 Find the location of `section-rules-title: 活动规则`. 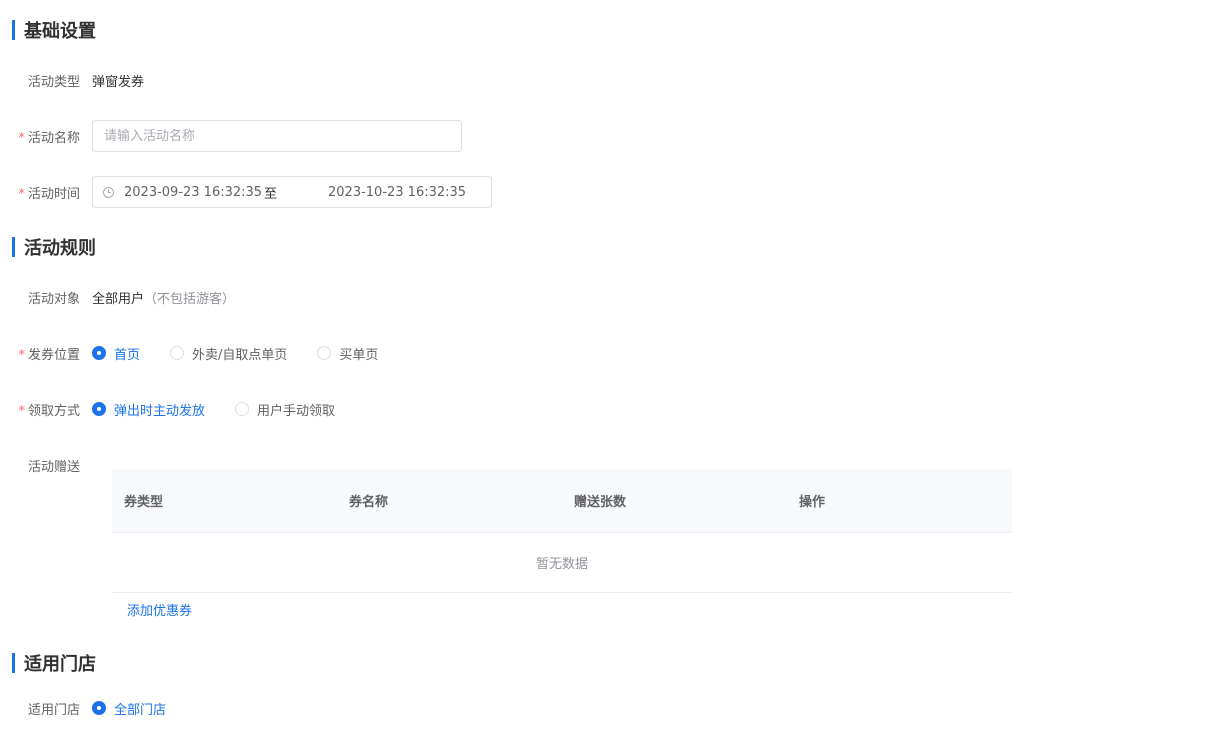

section-rules-title: 活动规则 is located at coordinates (54, 248).